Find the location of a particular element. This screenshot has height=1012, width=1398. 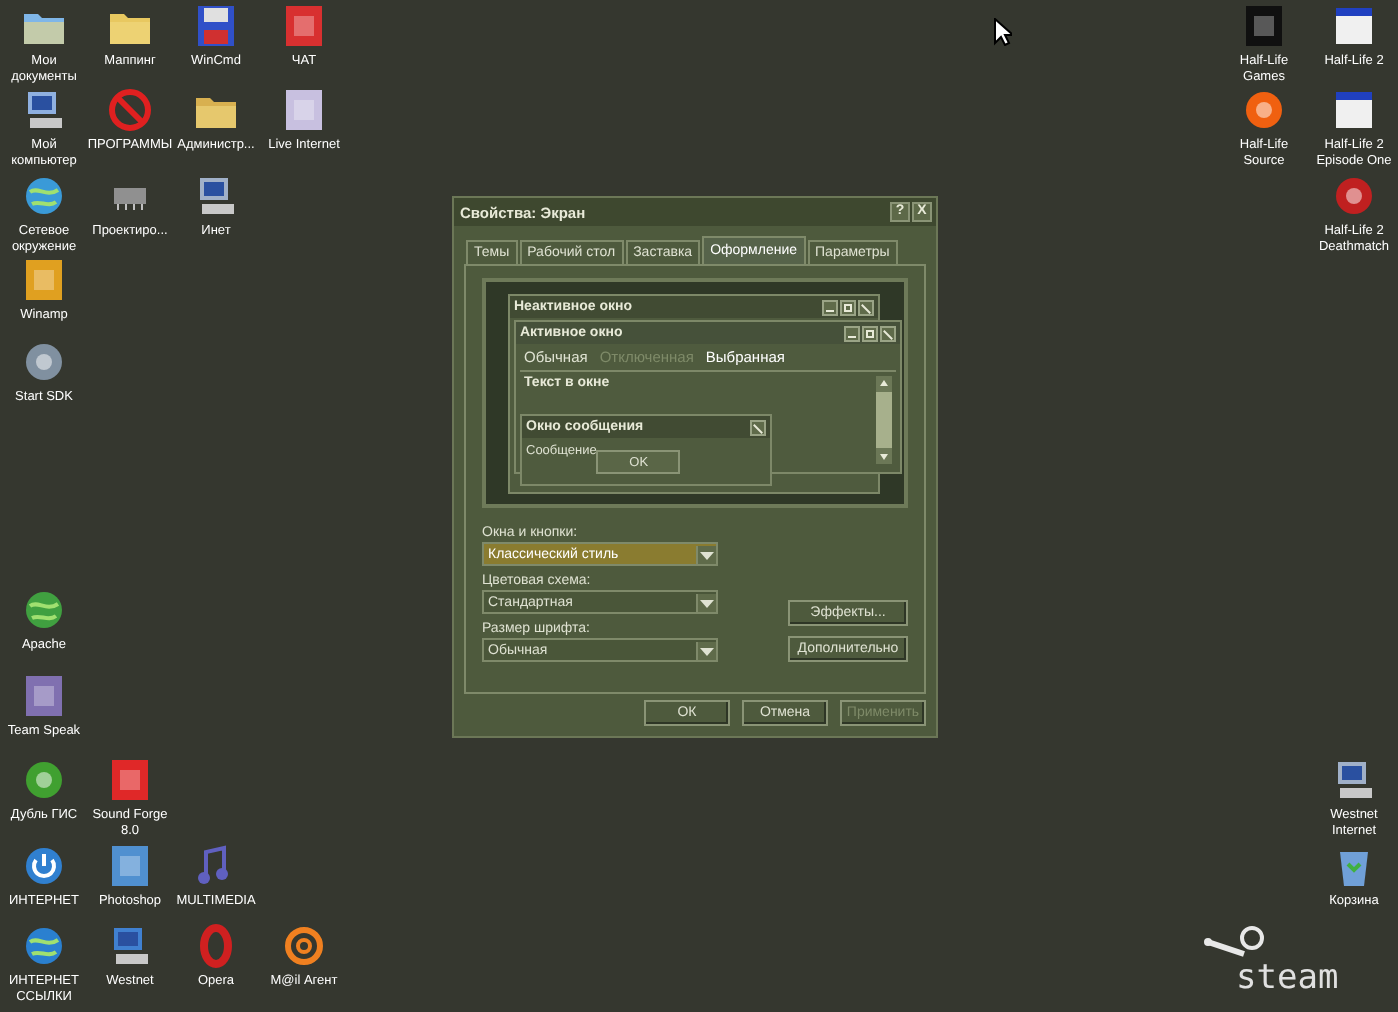

steam-logo-text: steam is located at coordinates (1287, 978).